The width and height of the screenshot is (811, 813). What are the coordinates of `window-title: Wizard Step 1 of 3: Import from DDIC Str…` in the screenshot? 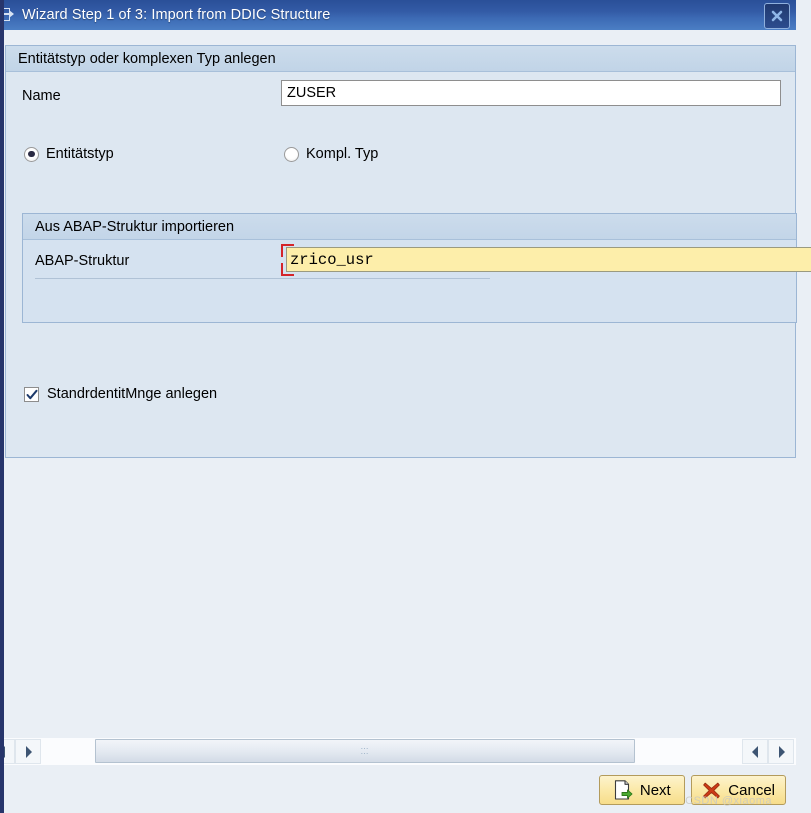 It's located at (176, 15).